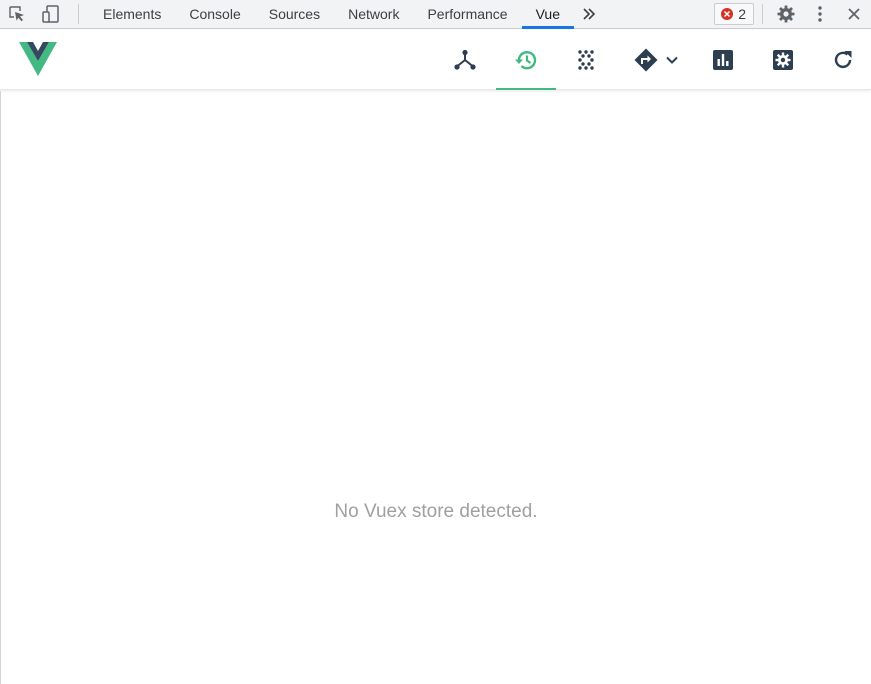  I want to click on settings-icon, so click(783, 60).